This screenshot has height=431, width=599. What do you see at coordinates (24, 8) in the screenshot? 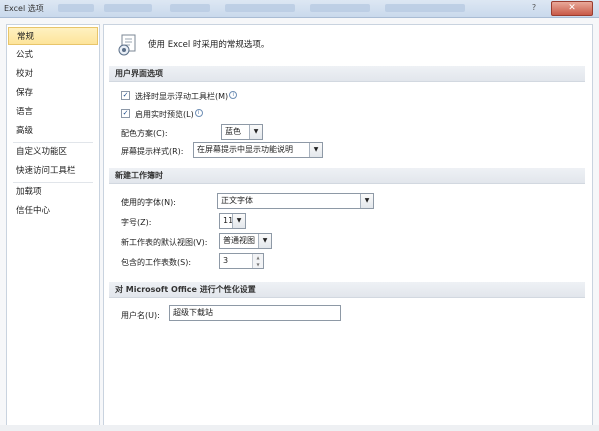
I see `window-title: Excel 选项` at bounding box center [24, 8].